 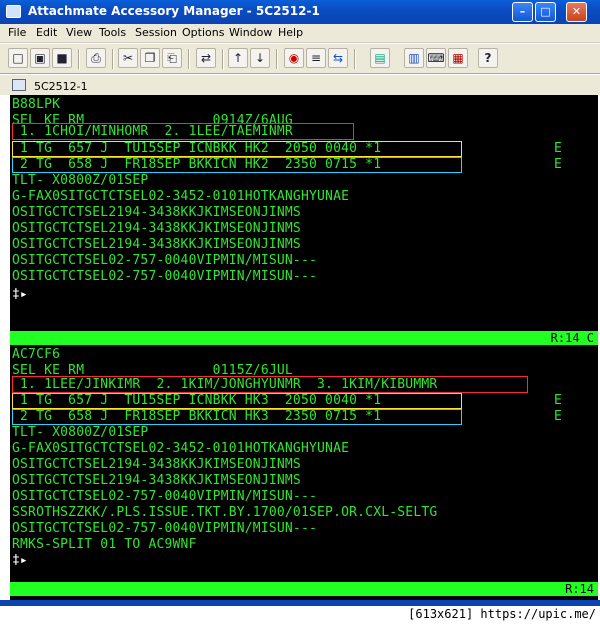 What do you see at coordinates (79, 32) in the screenshot?
I see `menu-view: View` at bounding box center [79, 32].